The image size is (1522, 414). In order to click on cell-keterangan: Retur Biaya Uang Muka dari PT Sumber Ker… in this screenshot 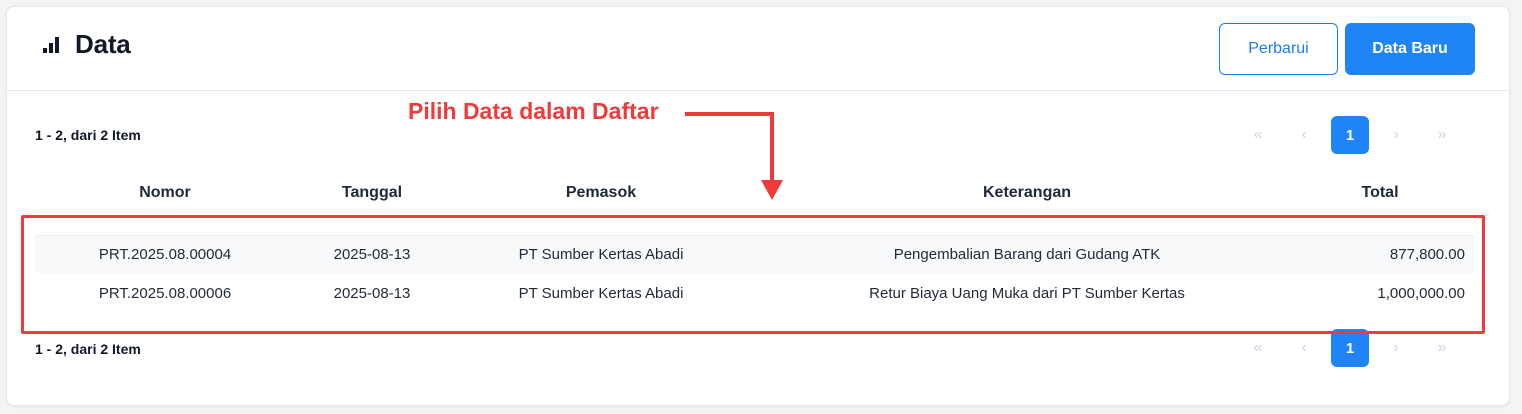, I will do `click(1027, 293)`.